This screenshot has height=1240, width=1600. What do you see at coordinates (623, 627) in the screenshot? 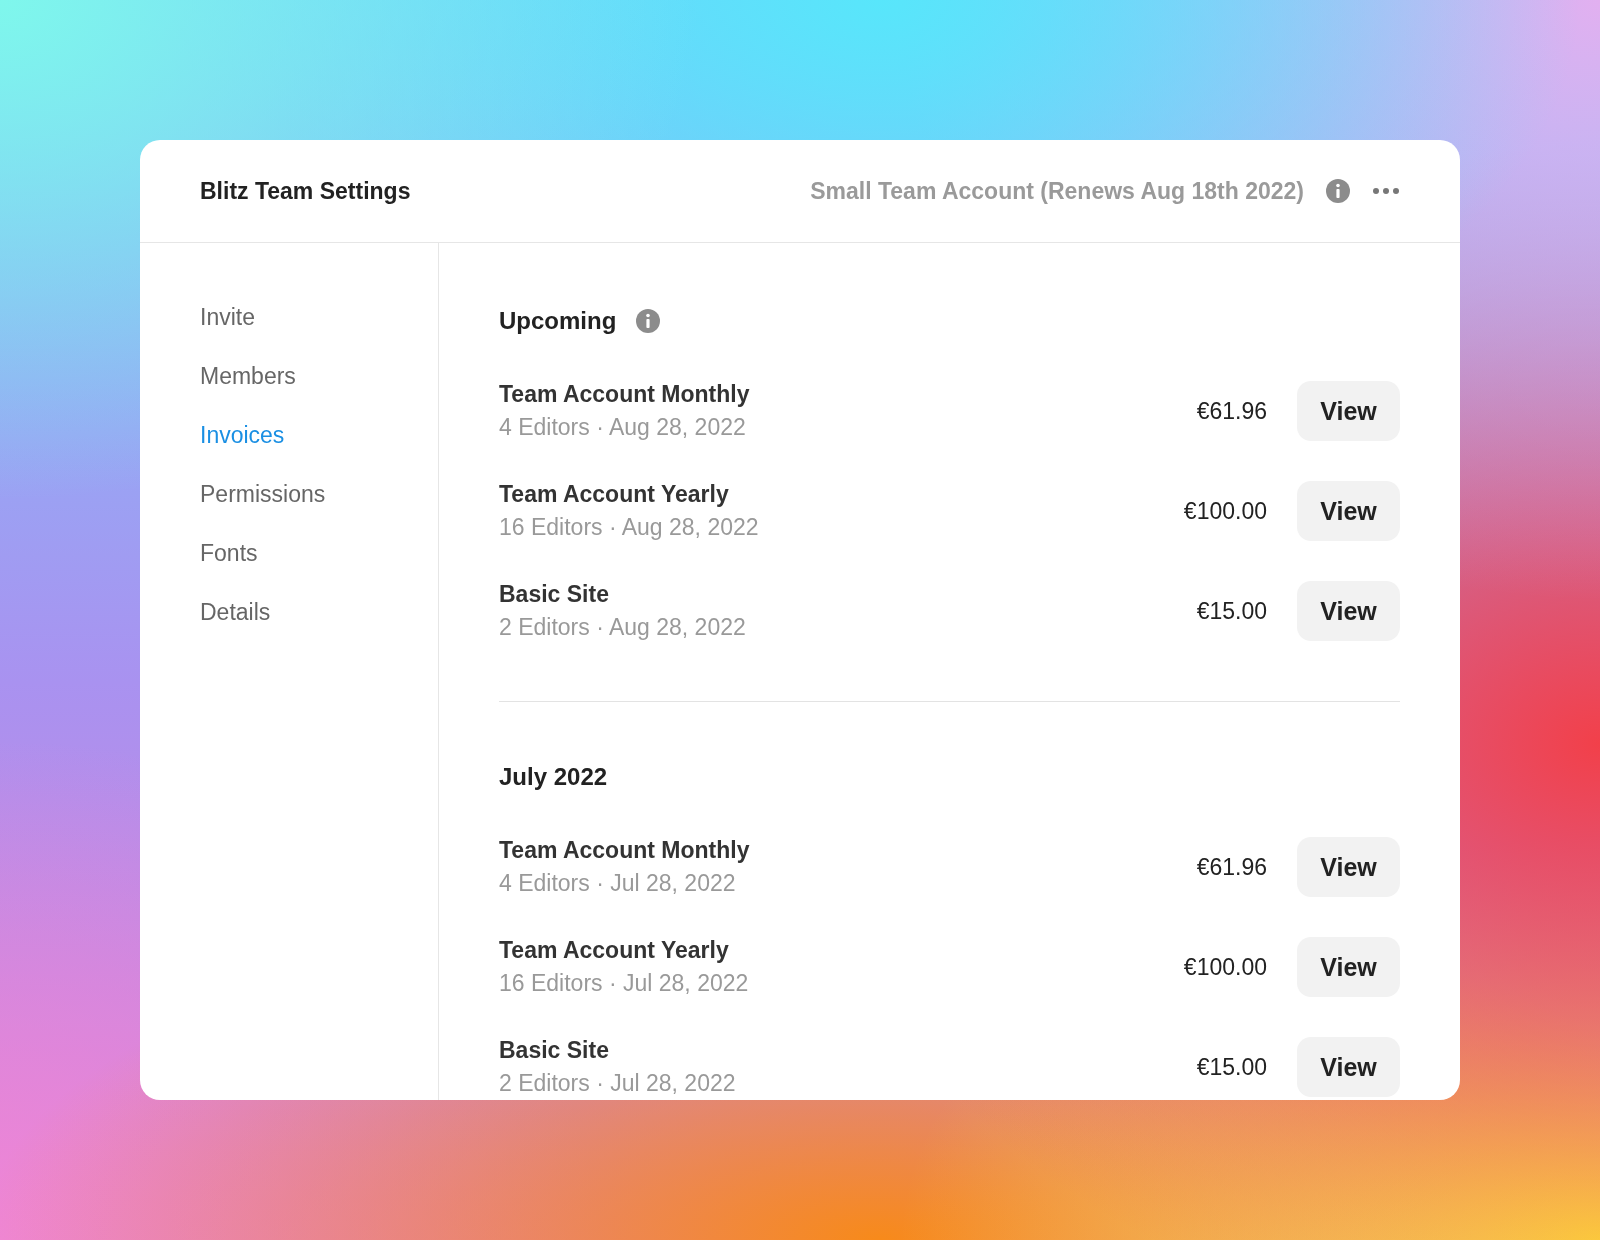
I see `invoice-details: 2 Editors · Aug 28, 2022` at bounding box center [623, 627].